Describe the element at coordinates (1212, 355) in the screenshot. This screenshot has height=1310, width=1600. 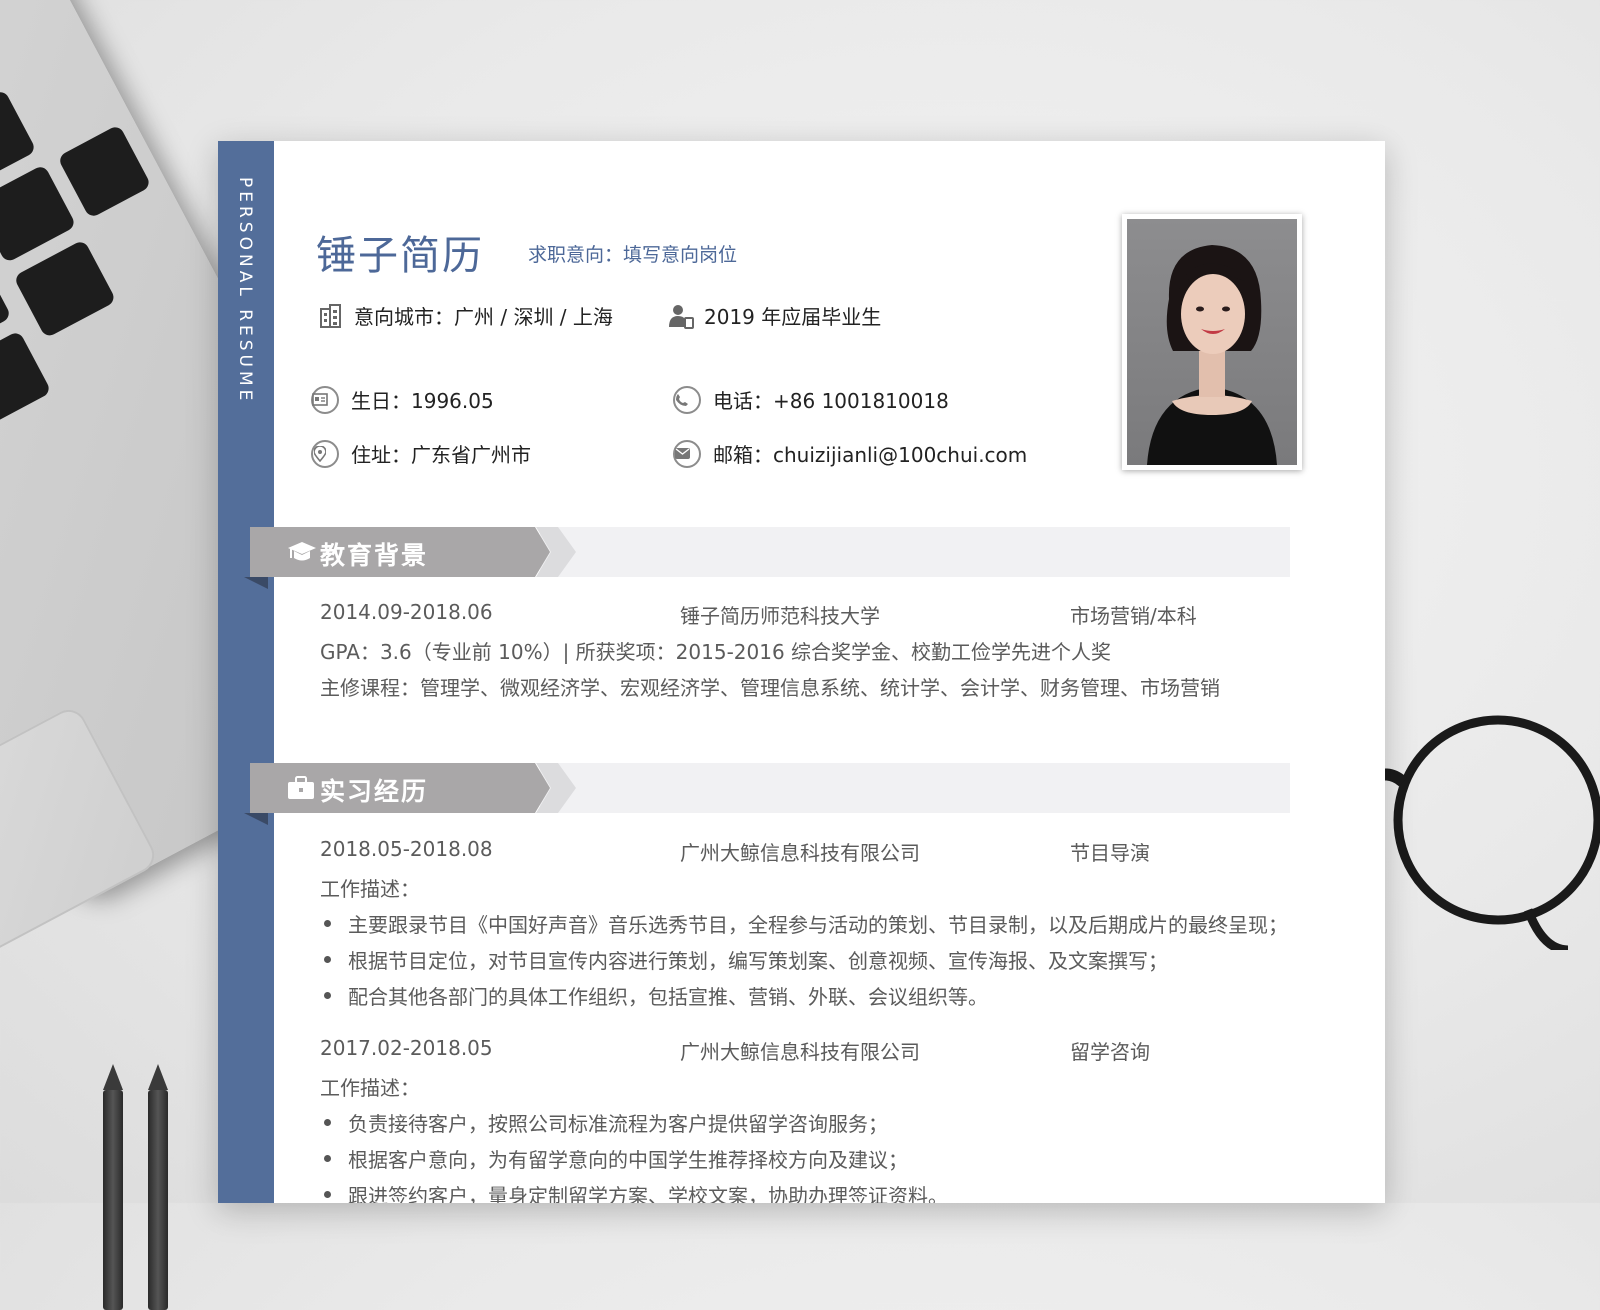
I see `portrait-illustration` at that location.